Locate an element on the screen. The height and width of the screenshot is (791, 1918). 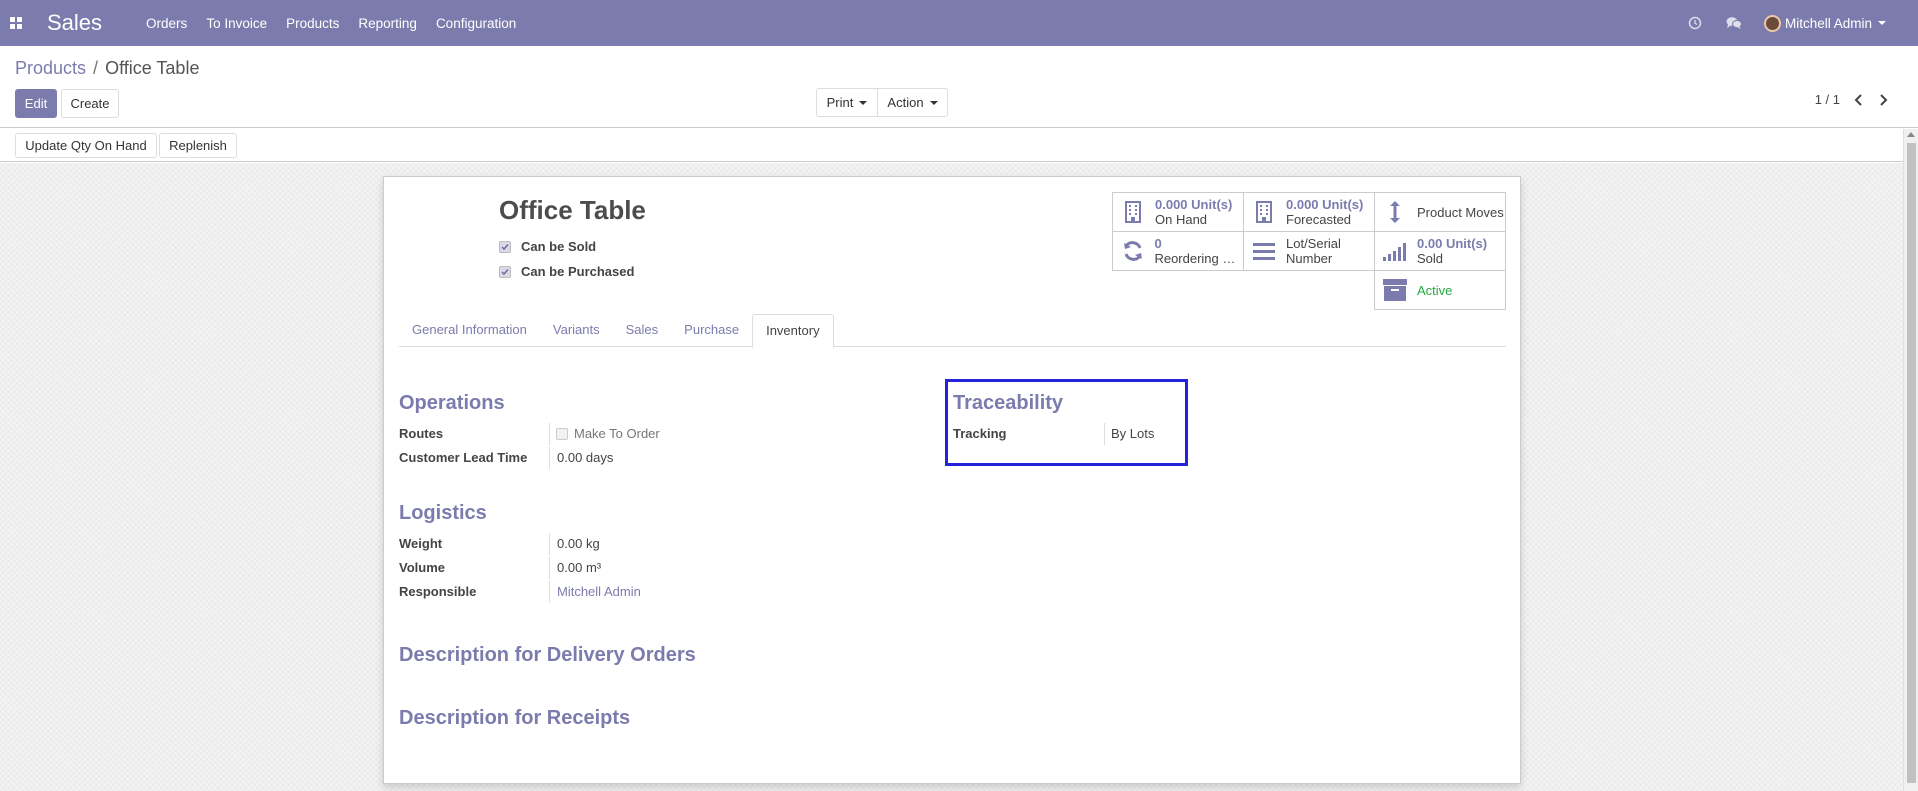
weight-label: Weight is located at coordinates (421, 543).